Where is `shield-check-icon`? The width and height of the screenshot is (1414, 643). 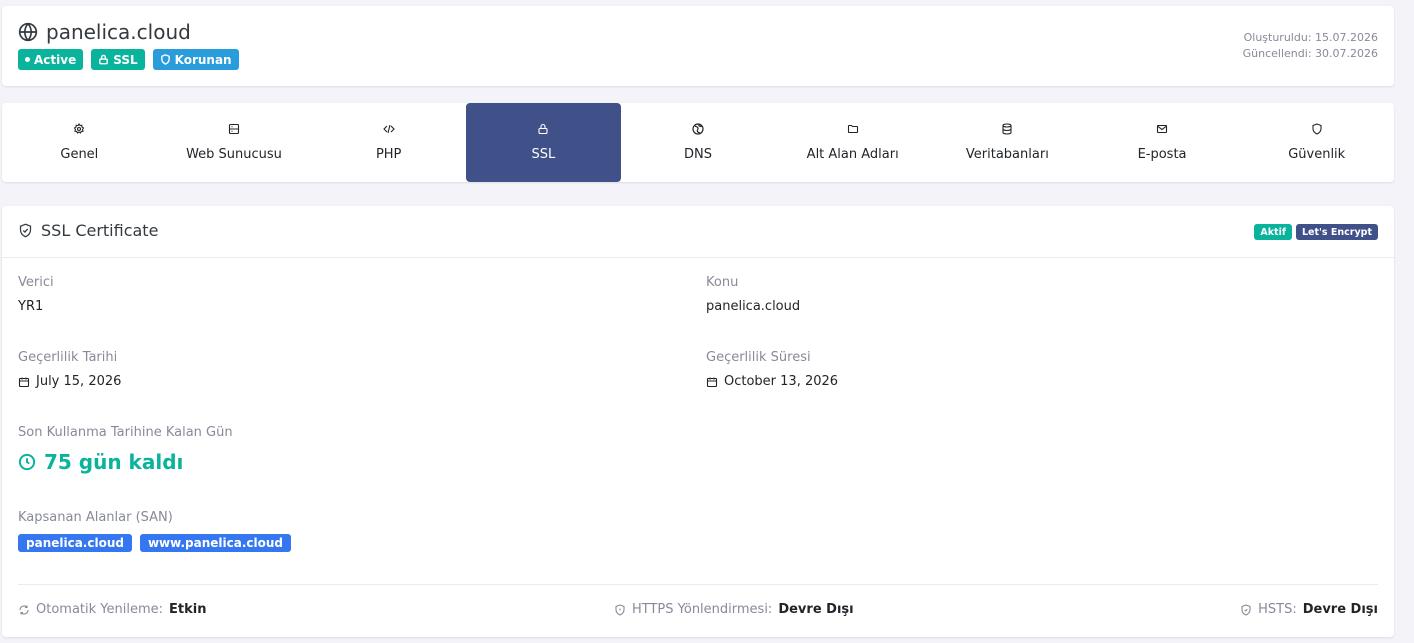 shield-check-icon is located at coordinates (25, 230).